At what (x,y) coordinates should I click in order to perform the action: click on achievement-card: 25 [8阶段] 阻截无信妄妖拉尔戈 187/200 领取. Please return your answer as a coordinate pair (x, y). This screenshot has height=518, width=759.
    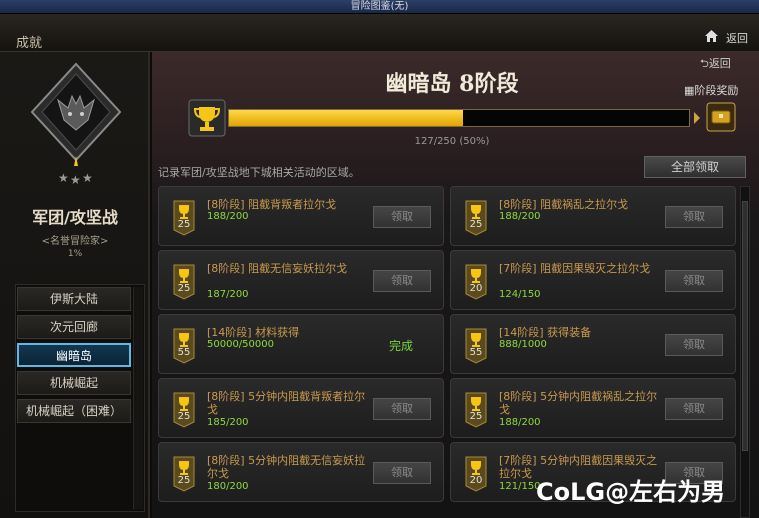
    Looking at the image, I should click on (301, 280).